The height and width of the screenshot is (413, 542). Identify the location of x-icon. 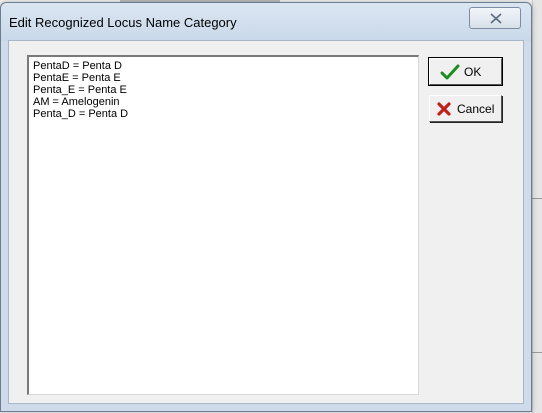
(444, 109).